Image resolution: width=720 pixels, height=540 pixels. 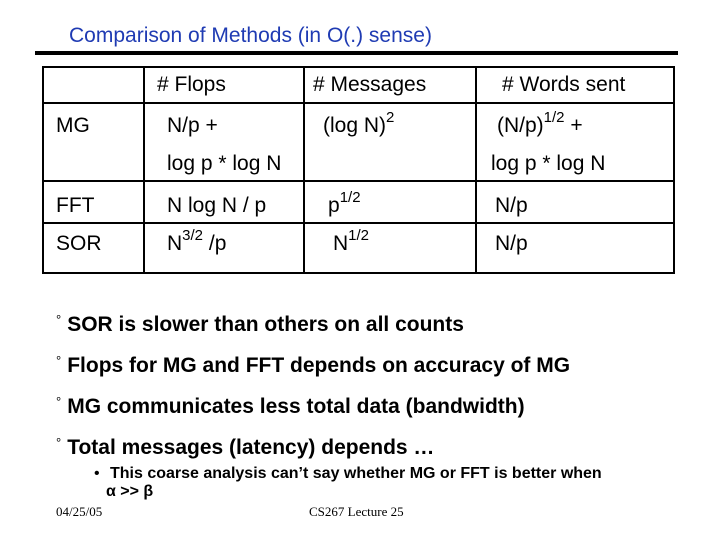 What do you see at coordinates (350, 197) in the screenshot?
I see `fft-messages-exponent: 1/2` at bounding box center [350, 197].